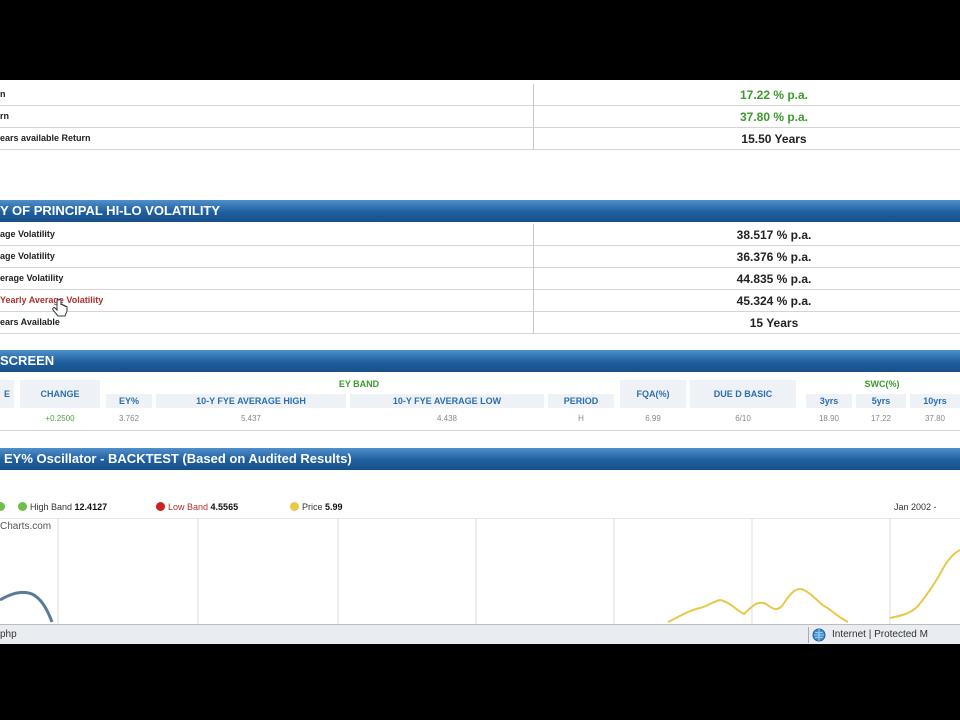 Image resolution: width=960 pixels, height=720 pixels. I want to click on volatility-row-4: Yearly Average Volatility 45.324 % p.a., so click(480, 301).